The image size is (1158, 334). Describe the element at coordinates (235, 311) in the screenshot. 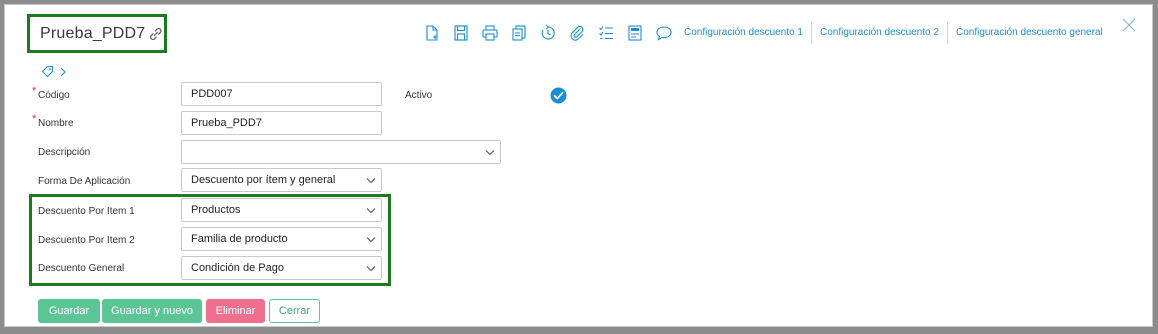

I see `delete-button: Eliminar` at that location.